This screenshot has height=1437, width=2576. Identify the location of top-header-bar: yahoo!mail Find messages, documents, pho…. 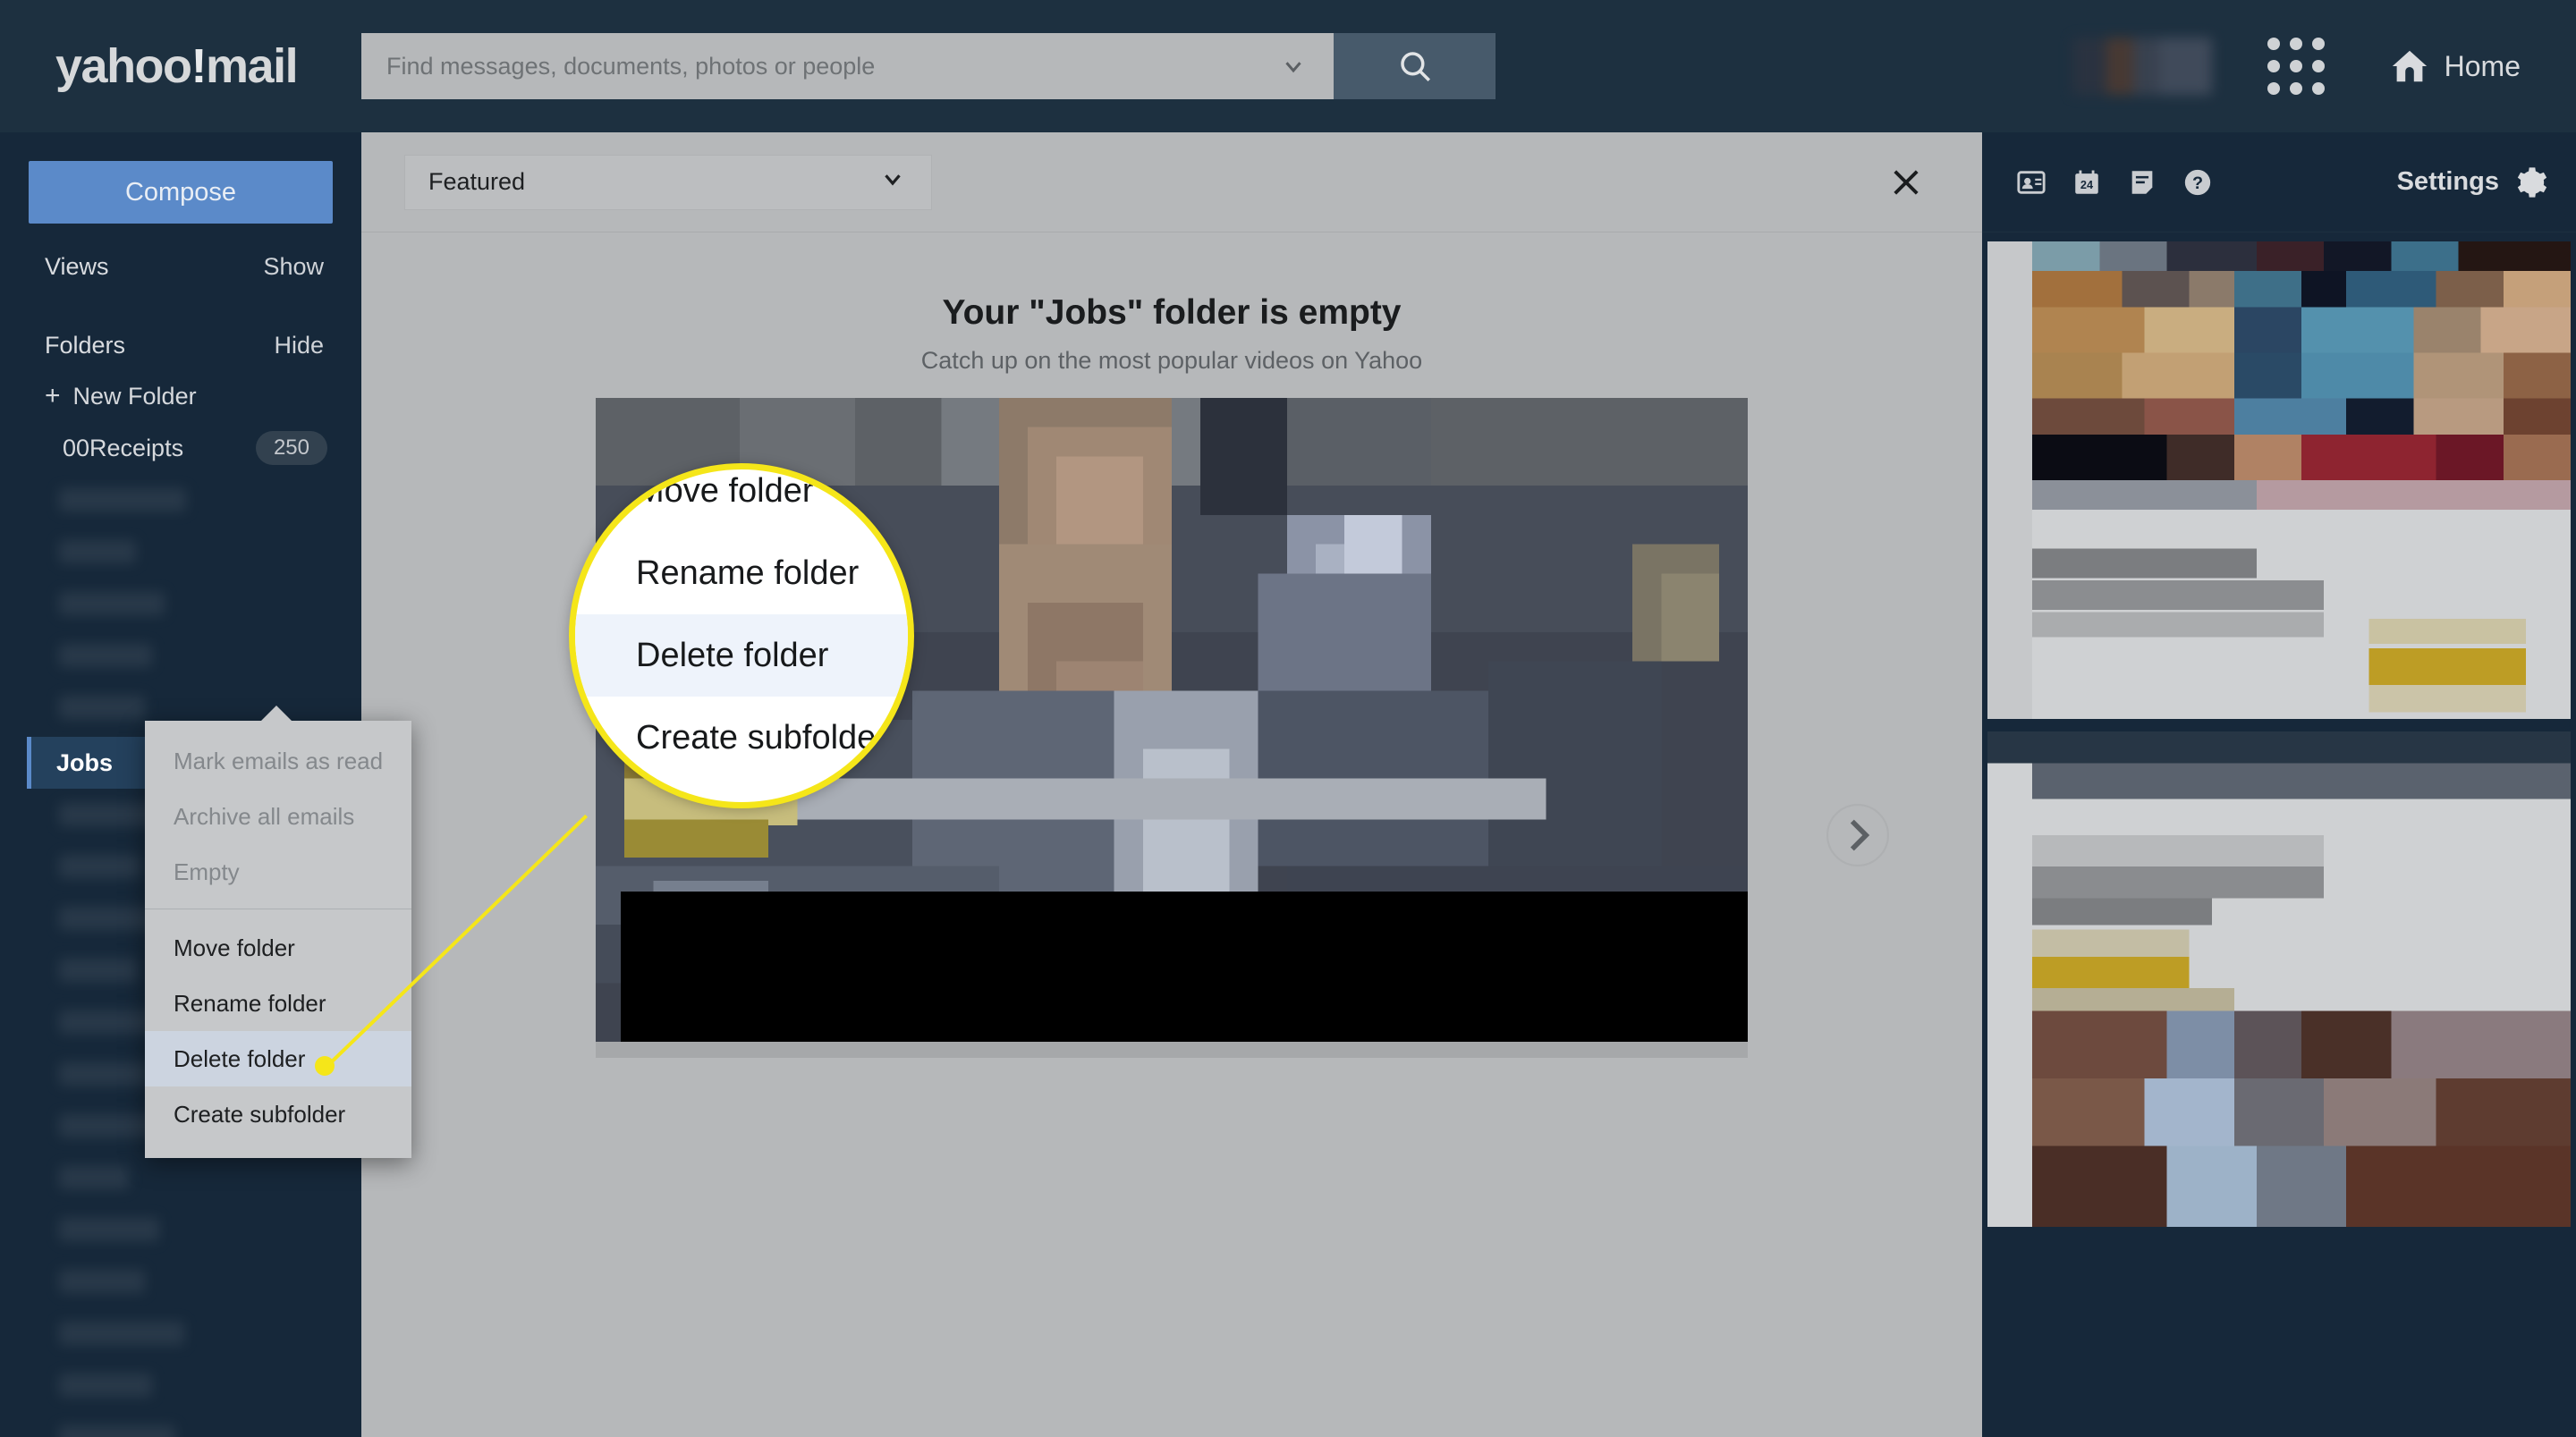
(1288, 66).